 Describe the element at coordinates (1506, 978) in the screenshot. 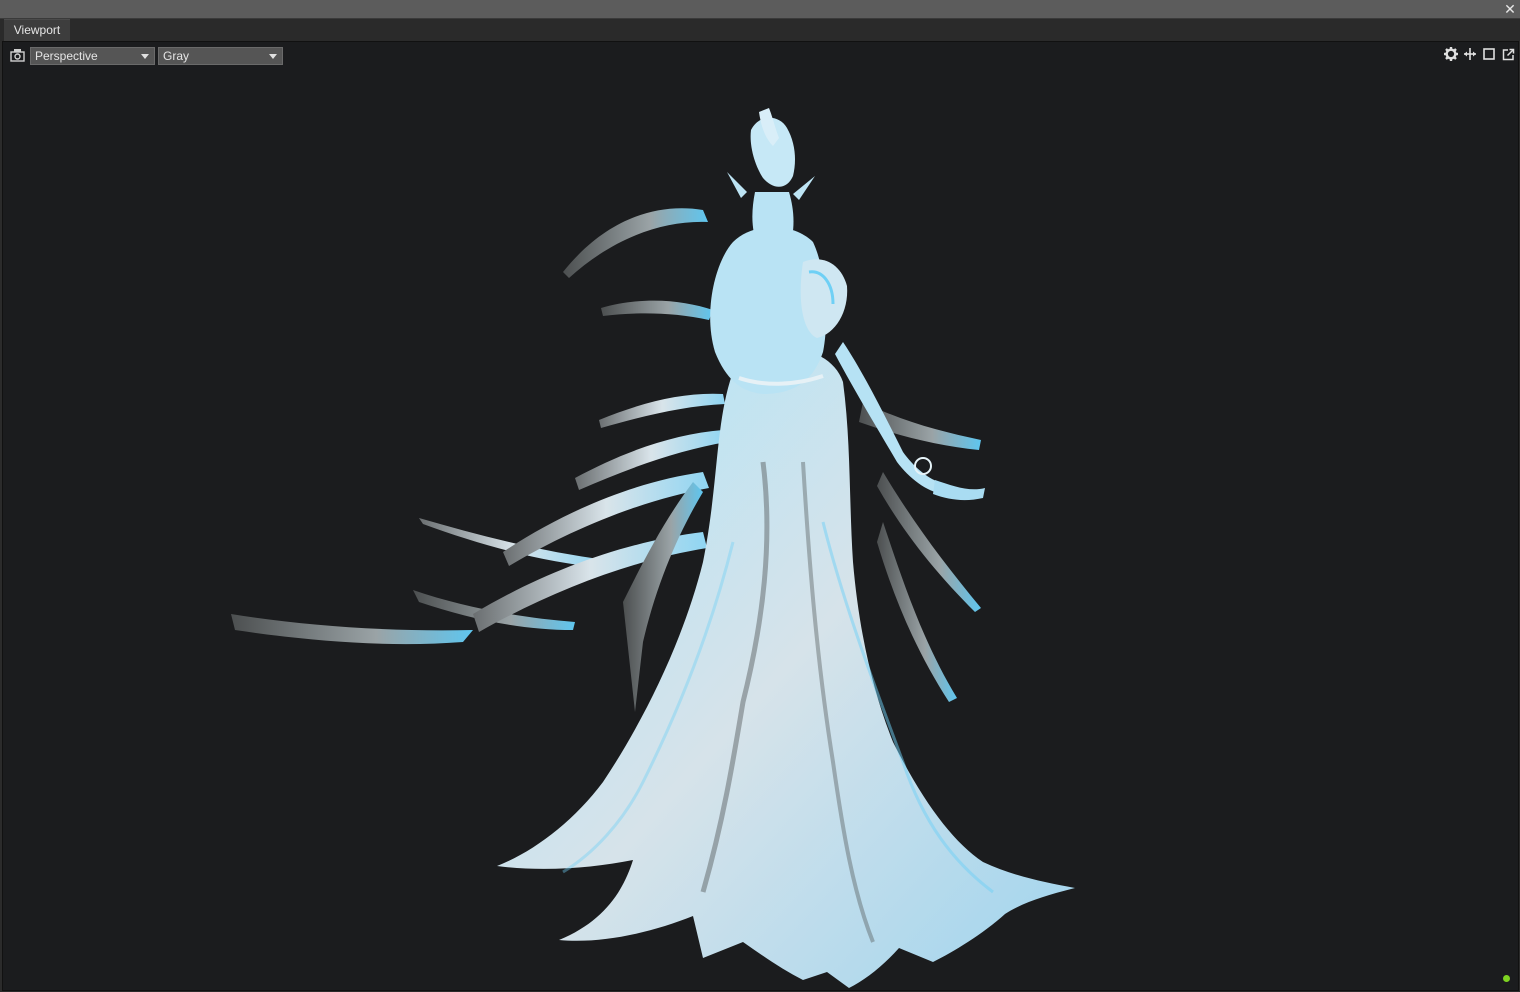

I see `status-indicator` at that location.